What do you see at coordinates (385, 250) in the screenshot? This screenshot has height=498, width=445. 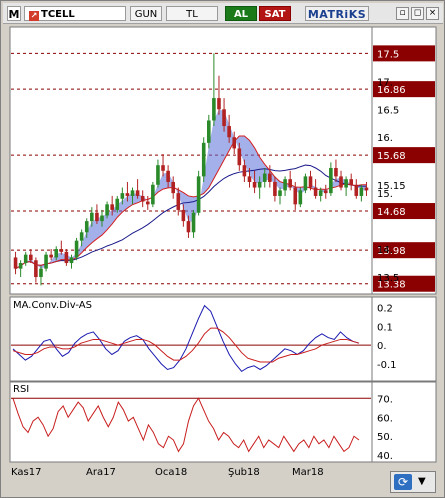 I see `price-tick-label: 14.` at bounding box center [385, 250].